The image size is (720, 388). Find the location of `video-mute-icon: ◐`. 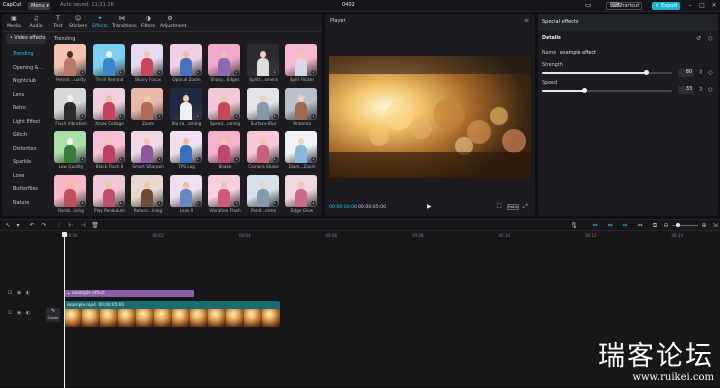

video-mute-icon: ◐ is located at coordinates (28, 313).